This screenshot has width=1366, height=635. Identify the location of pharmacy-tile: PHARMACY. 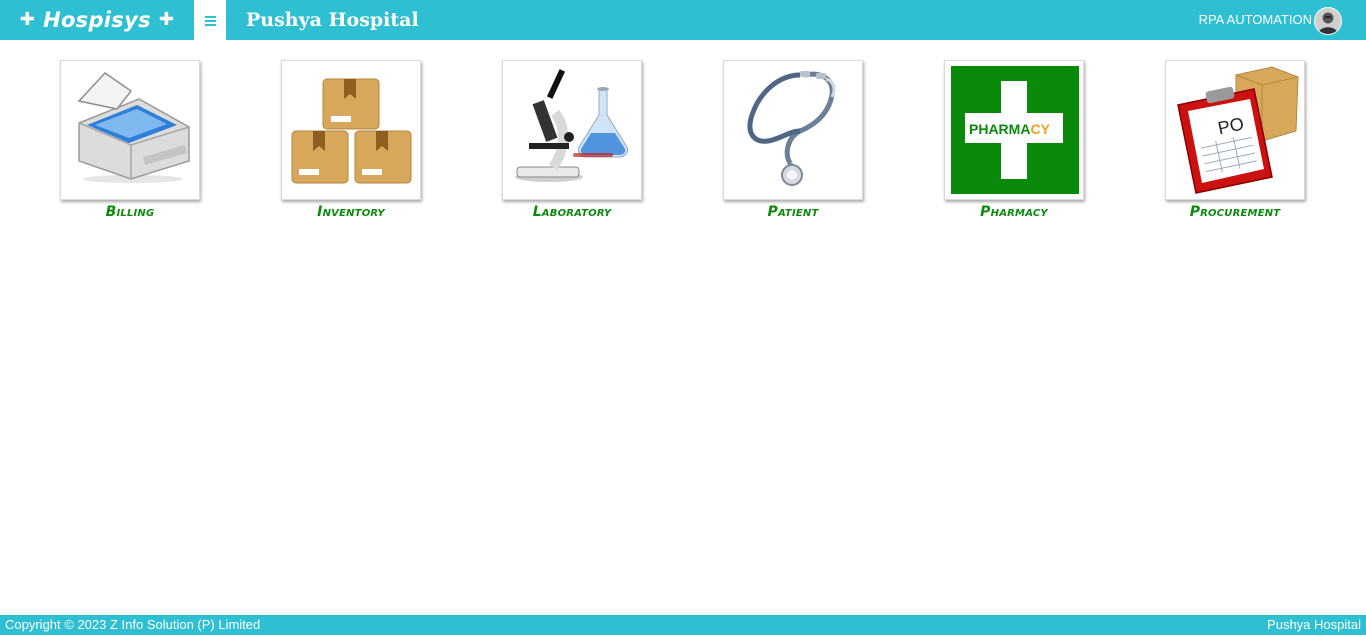
(1014, 130).